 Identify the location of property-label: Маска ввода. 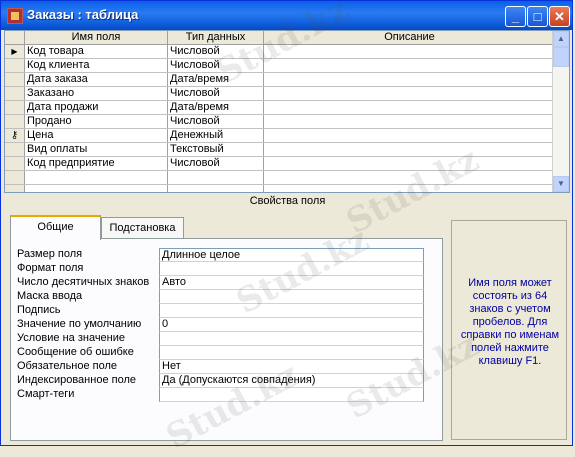
(50, 296).